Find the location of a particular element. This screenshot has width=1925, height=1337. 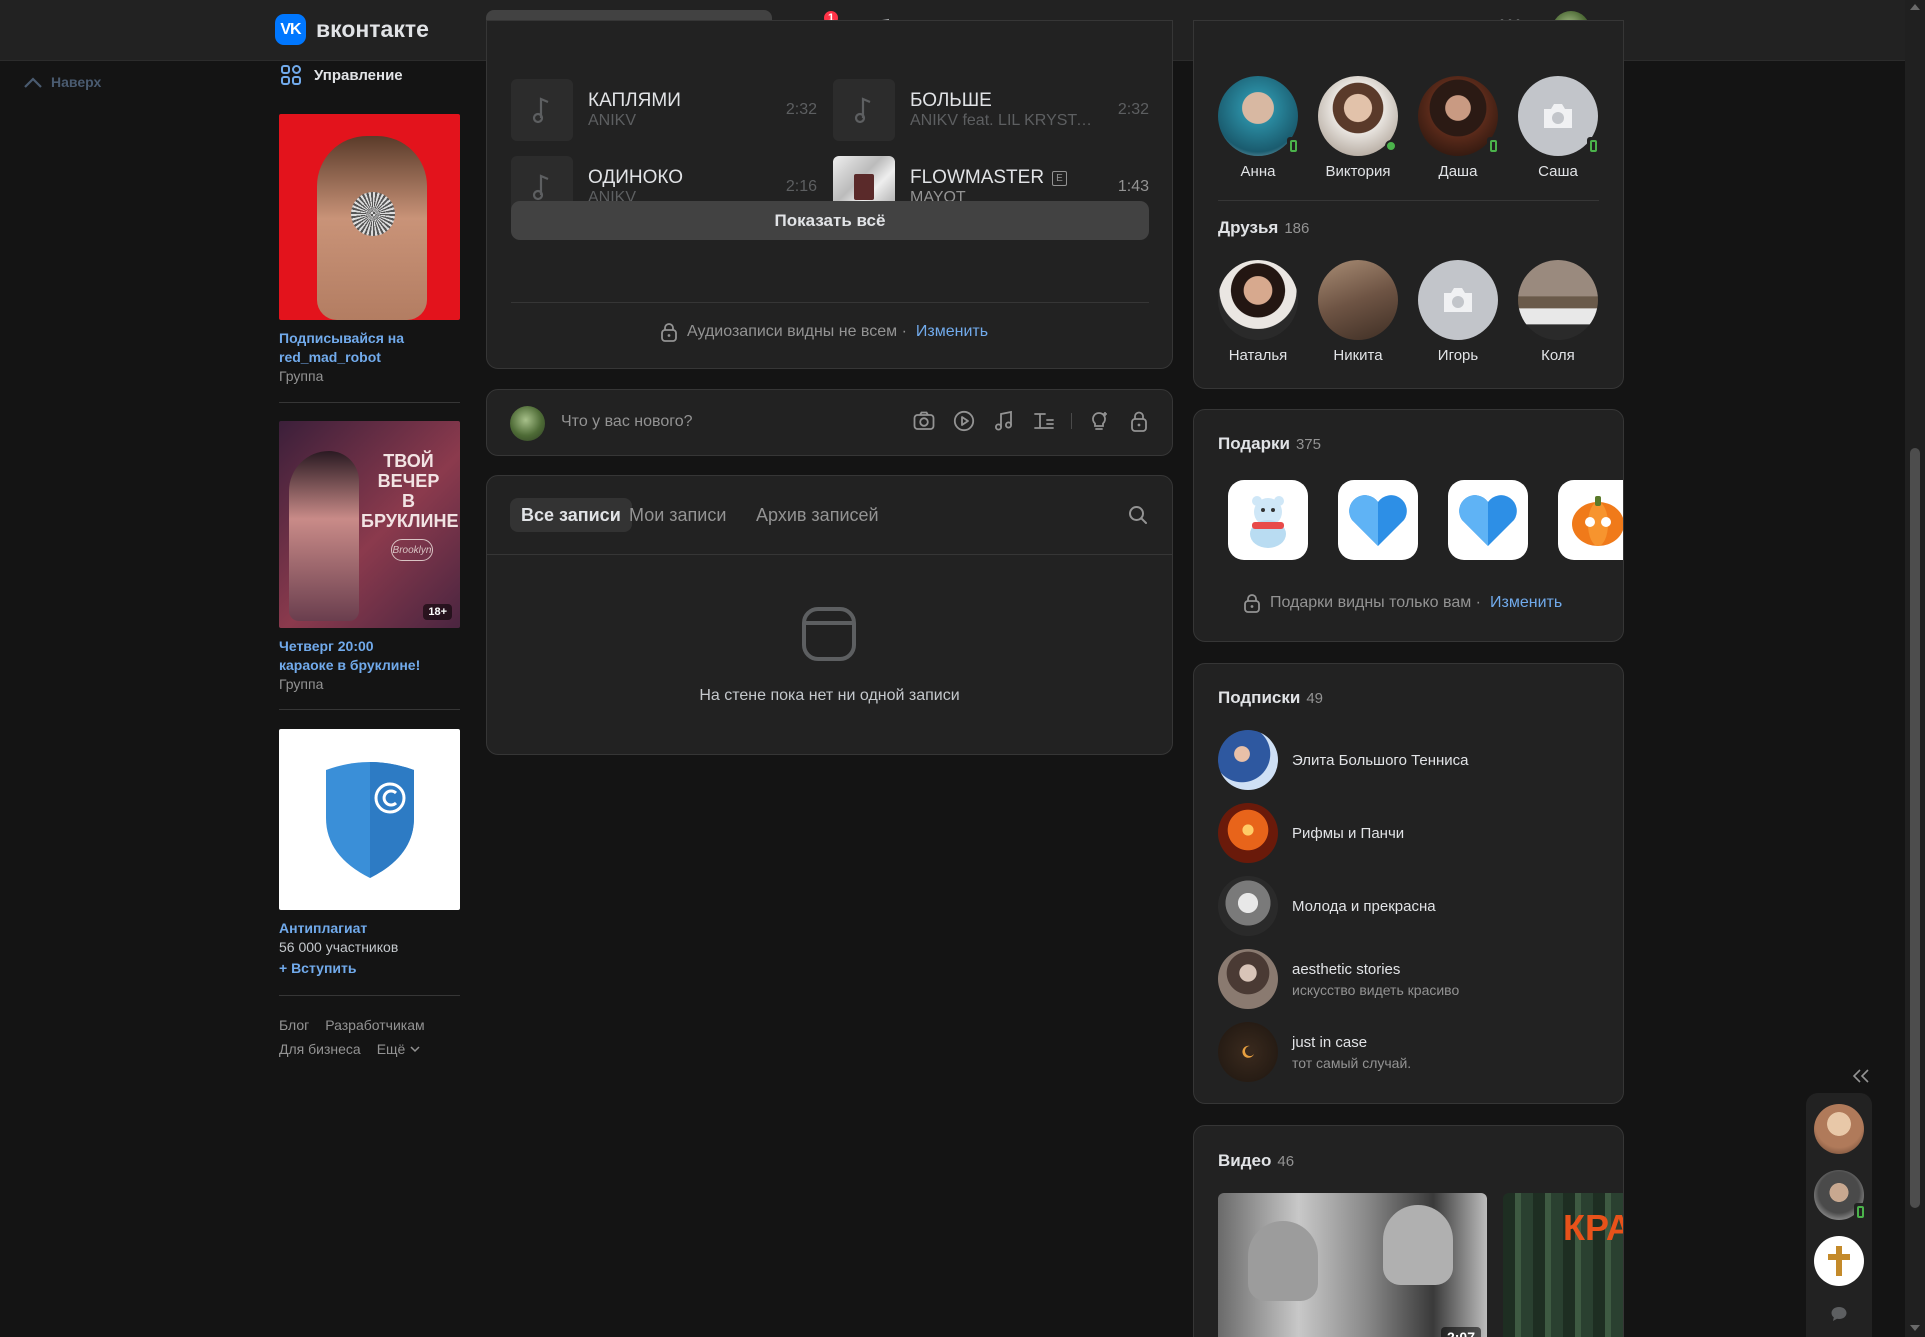

track-artist: ANIKV is located at coordinates (683, 121).